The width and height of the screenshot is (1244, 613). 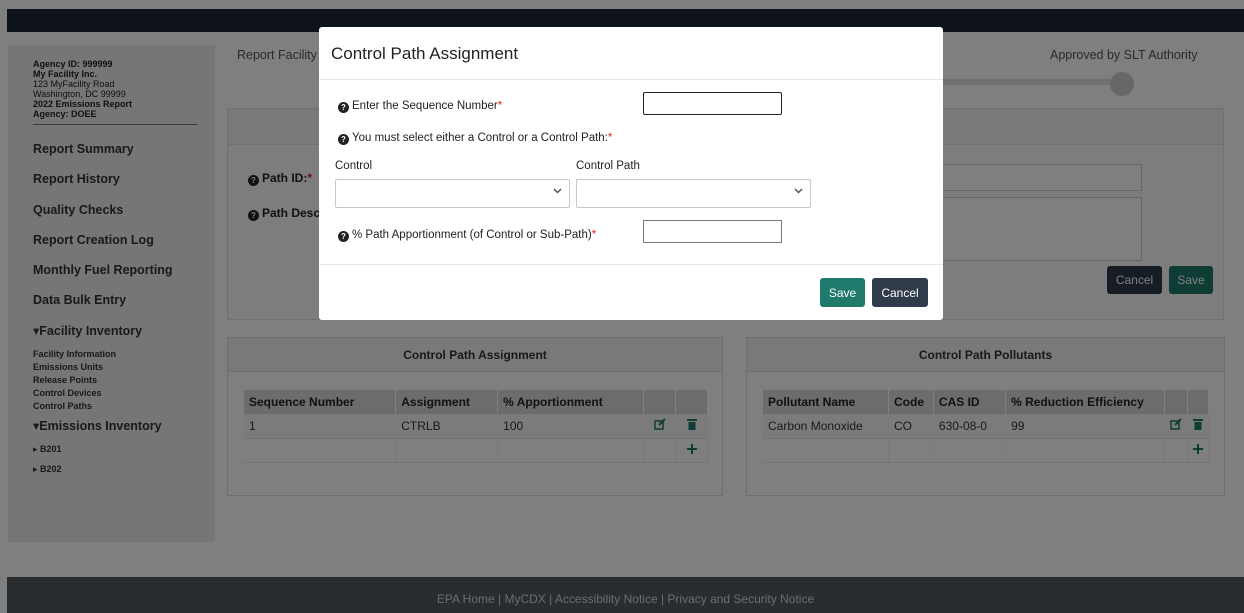 What do you see at coordinates (693, 193) in the screenshot?
I see `control-path-select` at bounding box center [693, 193].